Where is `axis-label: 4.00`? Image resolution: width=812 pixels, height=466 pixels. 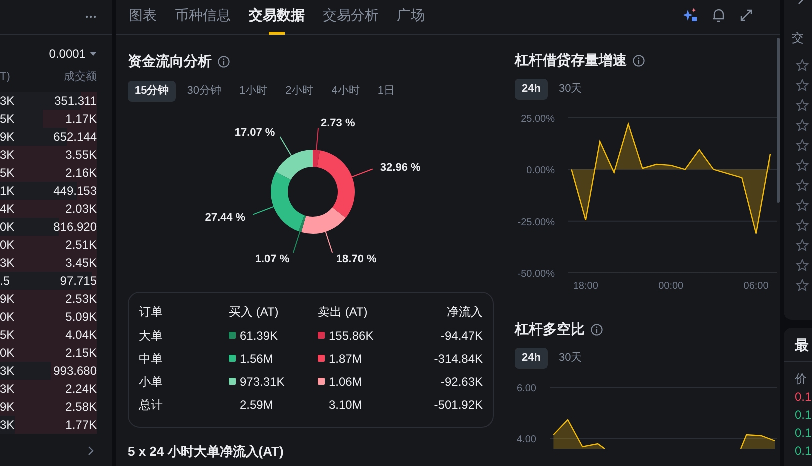
axis-label: 4.00 is located at coordinates (526, 440).